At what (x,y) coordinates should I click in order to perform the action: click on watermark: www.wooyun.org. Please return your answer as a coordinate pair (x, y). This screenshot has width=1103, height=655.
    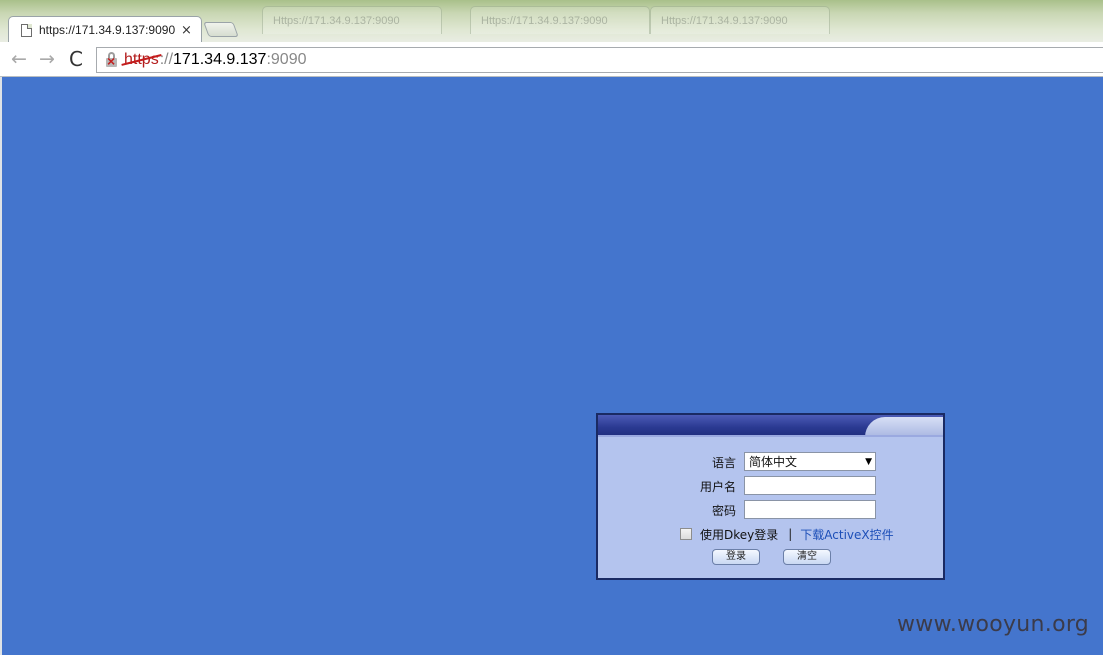
    Looking at the image, I should click on (993, 624).